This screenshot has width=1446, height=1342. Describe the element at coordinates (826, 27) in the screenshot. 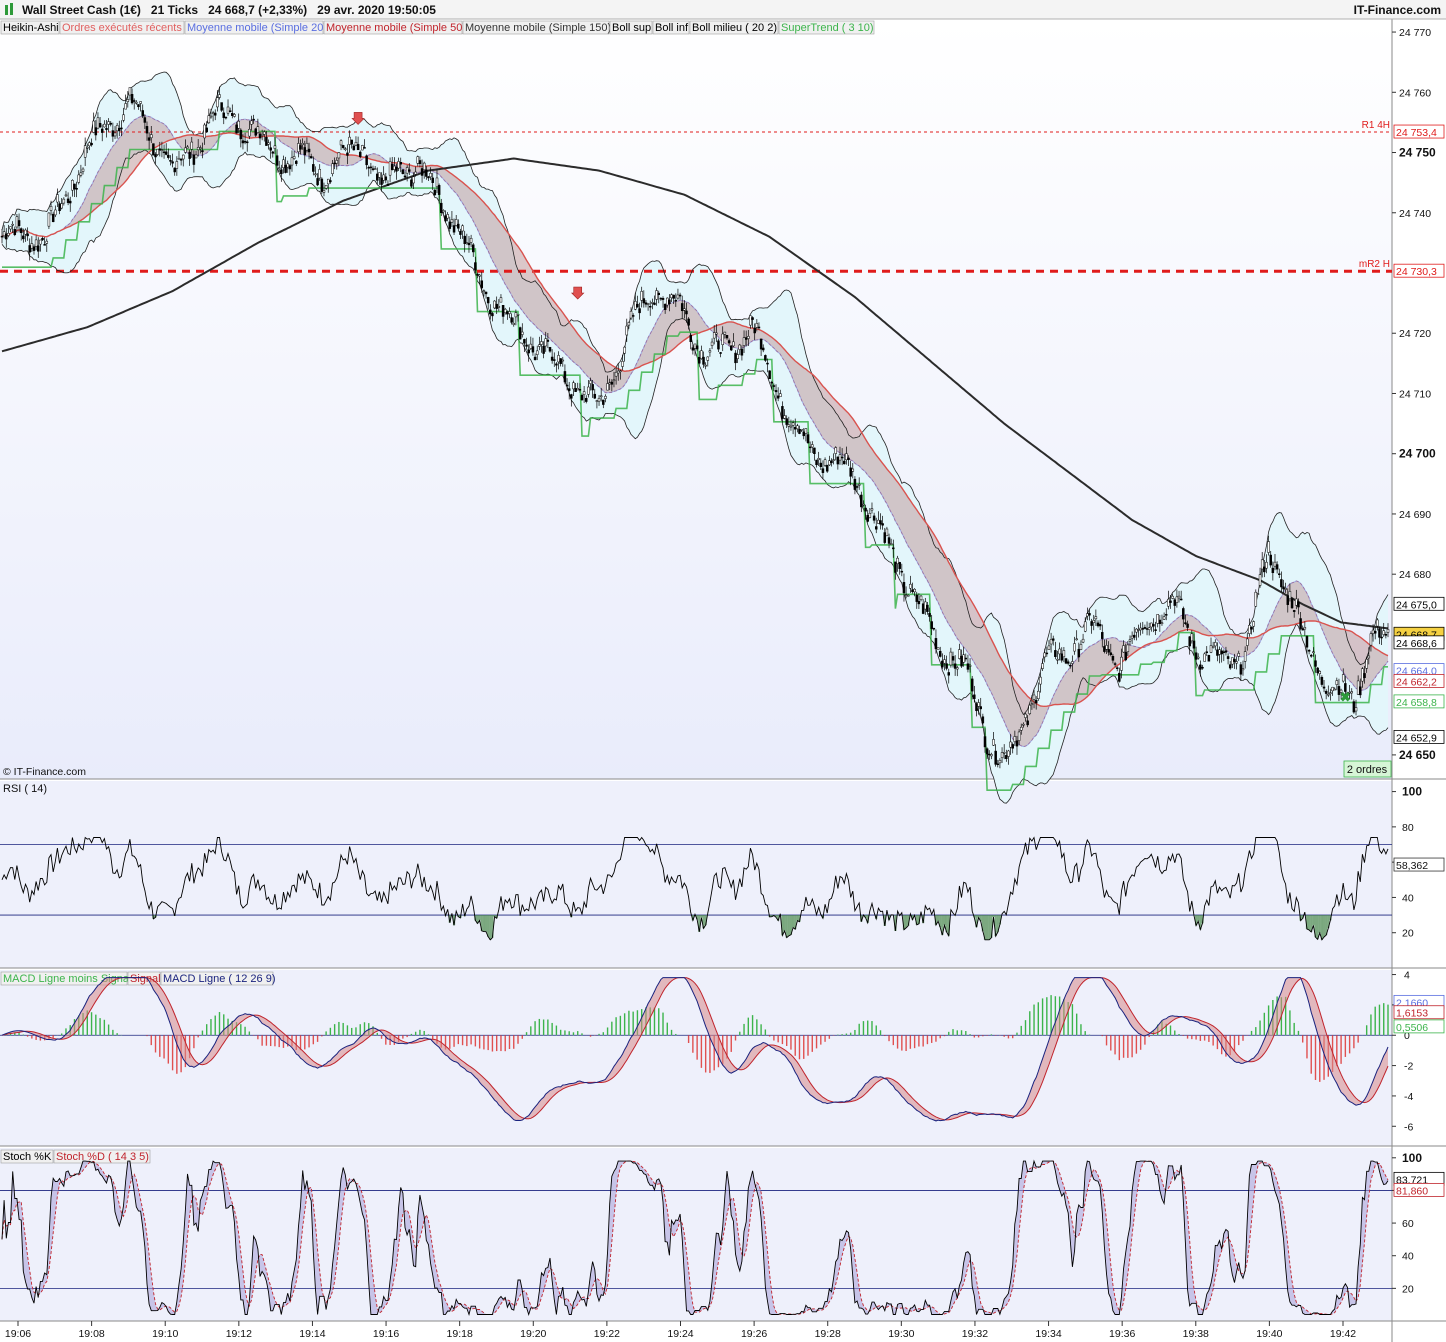

I see `legend-item: SuperTrend ( 3 10)` at that location.